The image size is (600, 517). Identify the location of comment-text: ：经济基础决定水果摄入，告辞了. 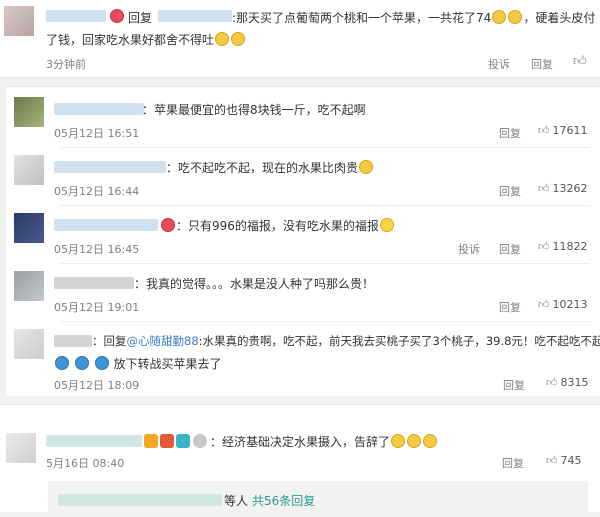
(324, 441).